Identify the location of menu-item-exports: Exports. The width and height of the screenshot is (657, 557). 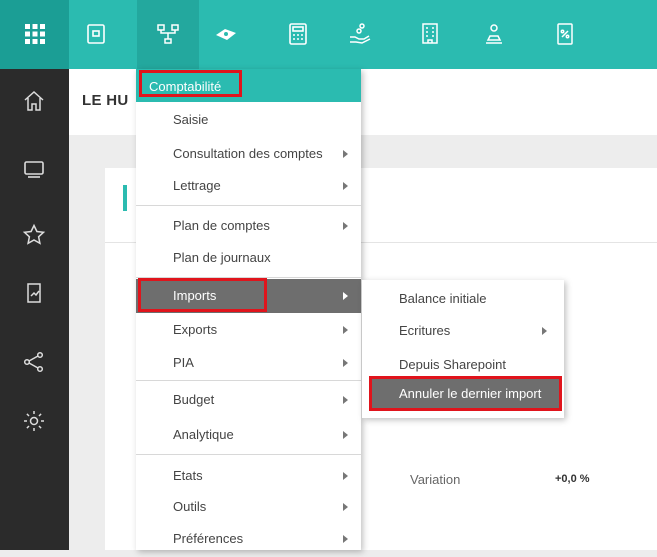
(248, 330).